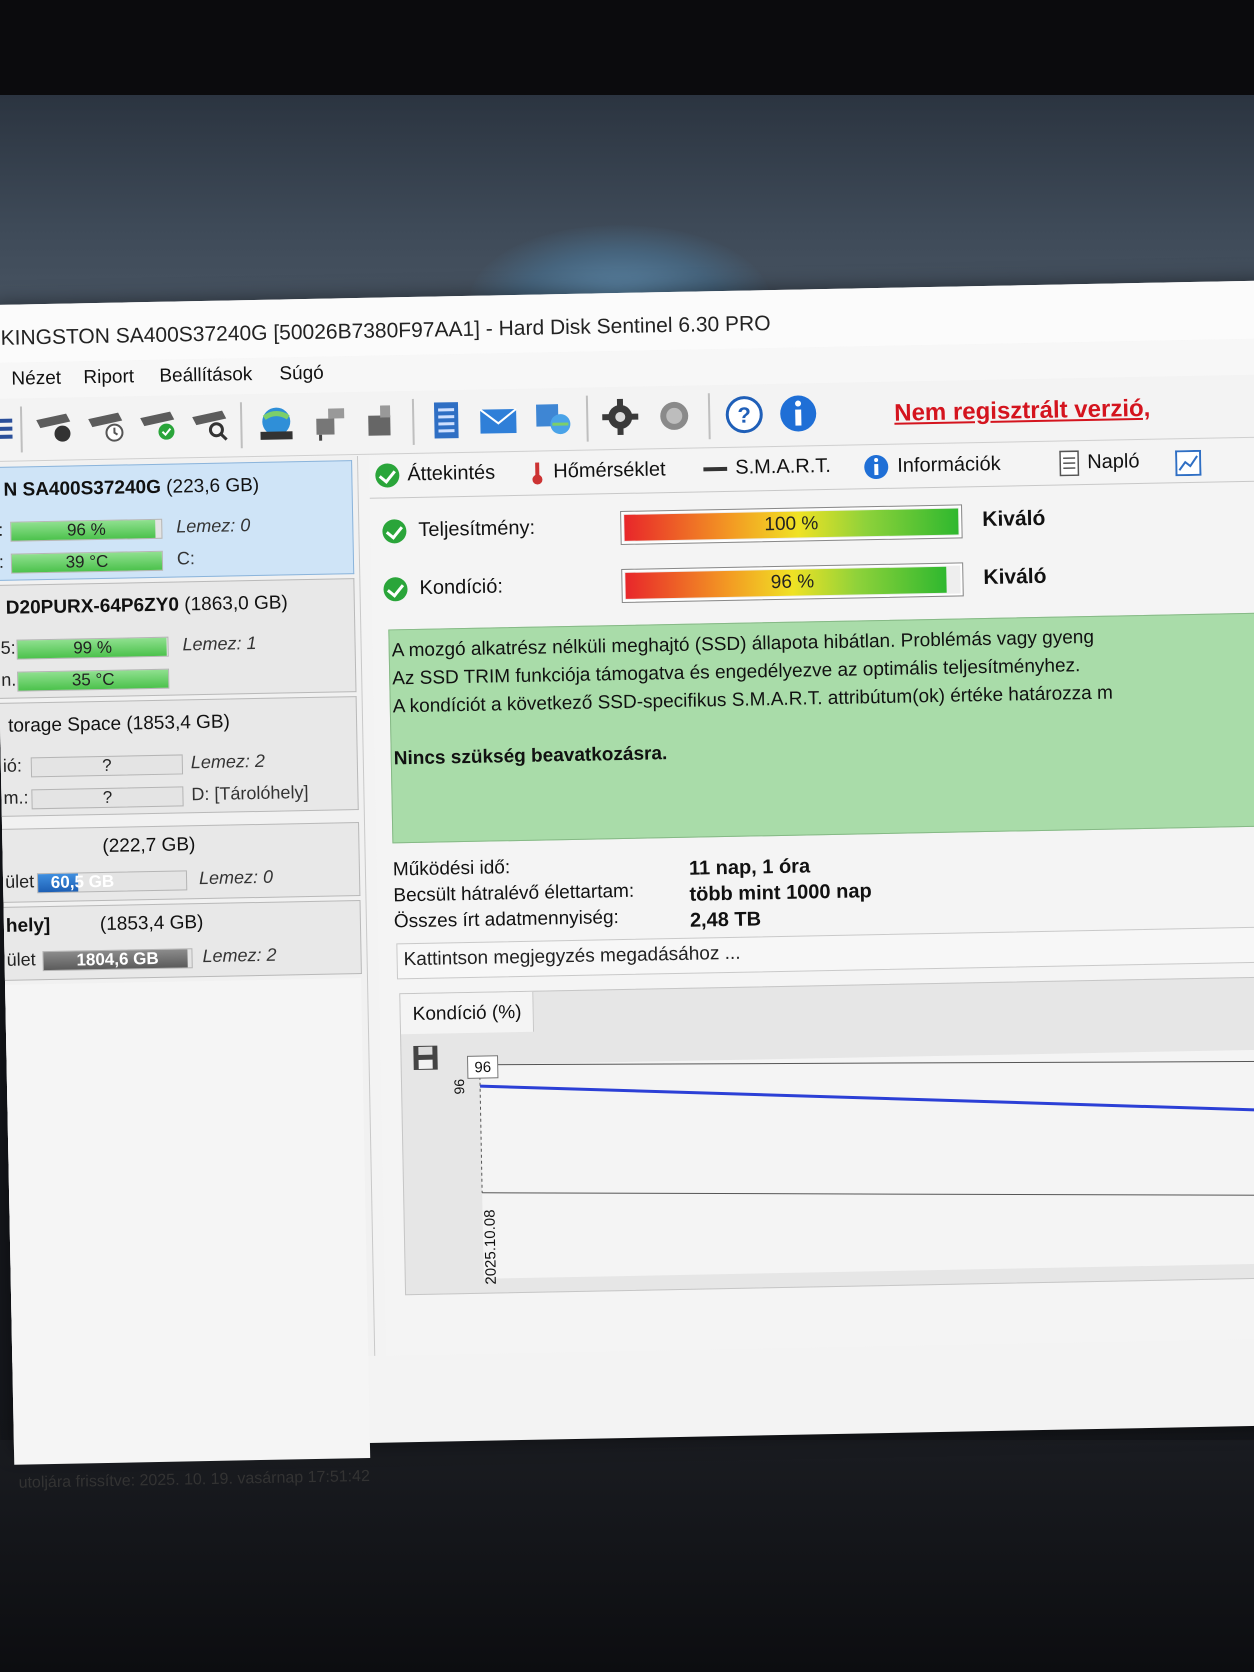 The height and width of the screenshot is (1672, 1254). Describe the element at coordinates (674, 416) in the screenshot. I see `sound-icon` at that location.